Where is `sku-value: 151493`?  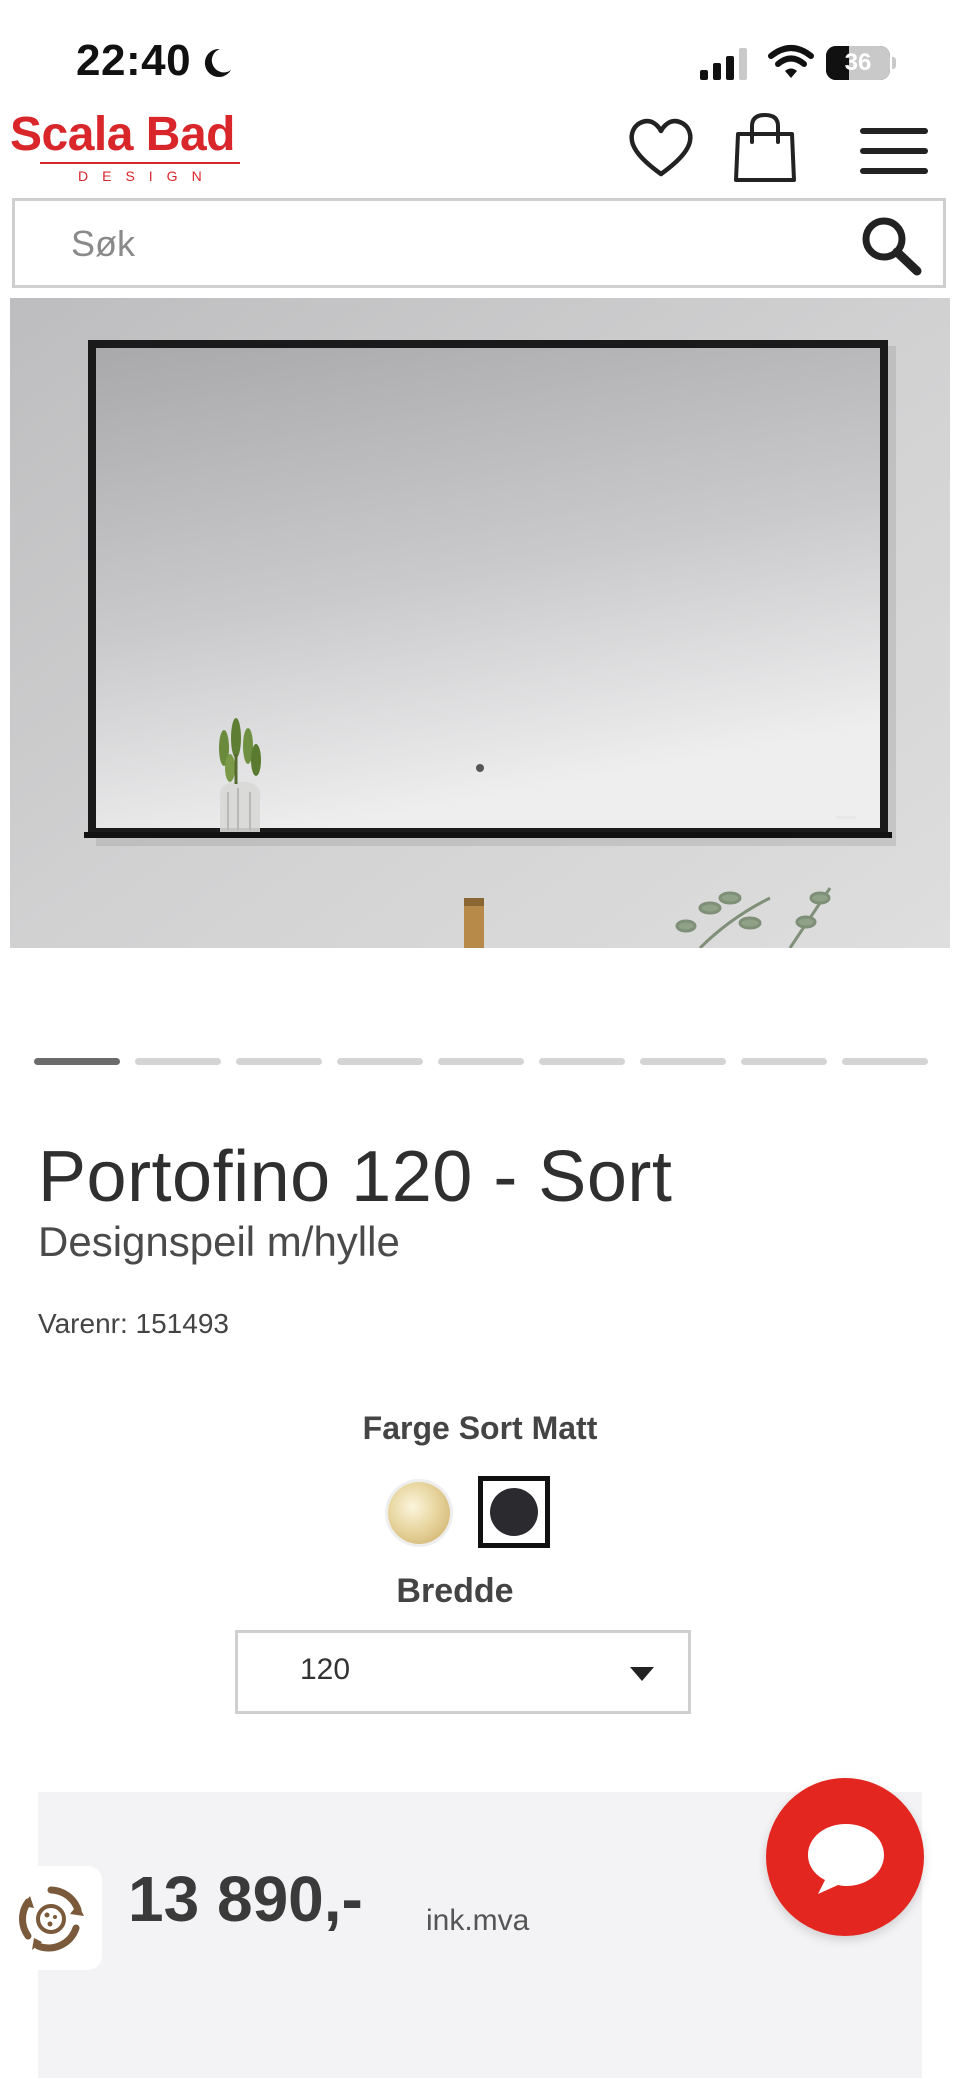 sku-value: 151493 is located at coordinates (182, 1323).